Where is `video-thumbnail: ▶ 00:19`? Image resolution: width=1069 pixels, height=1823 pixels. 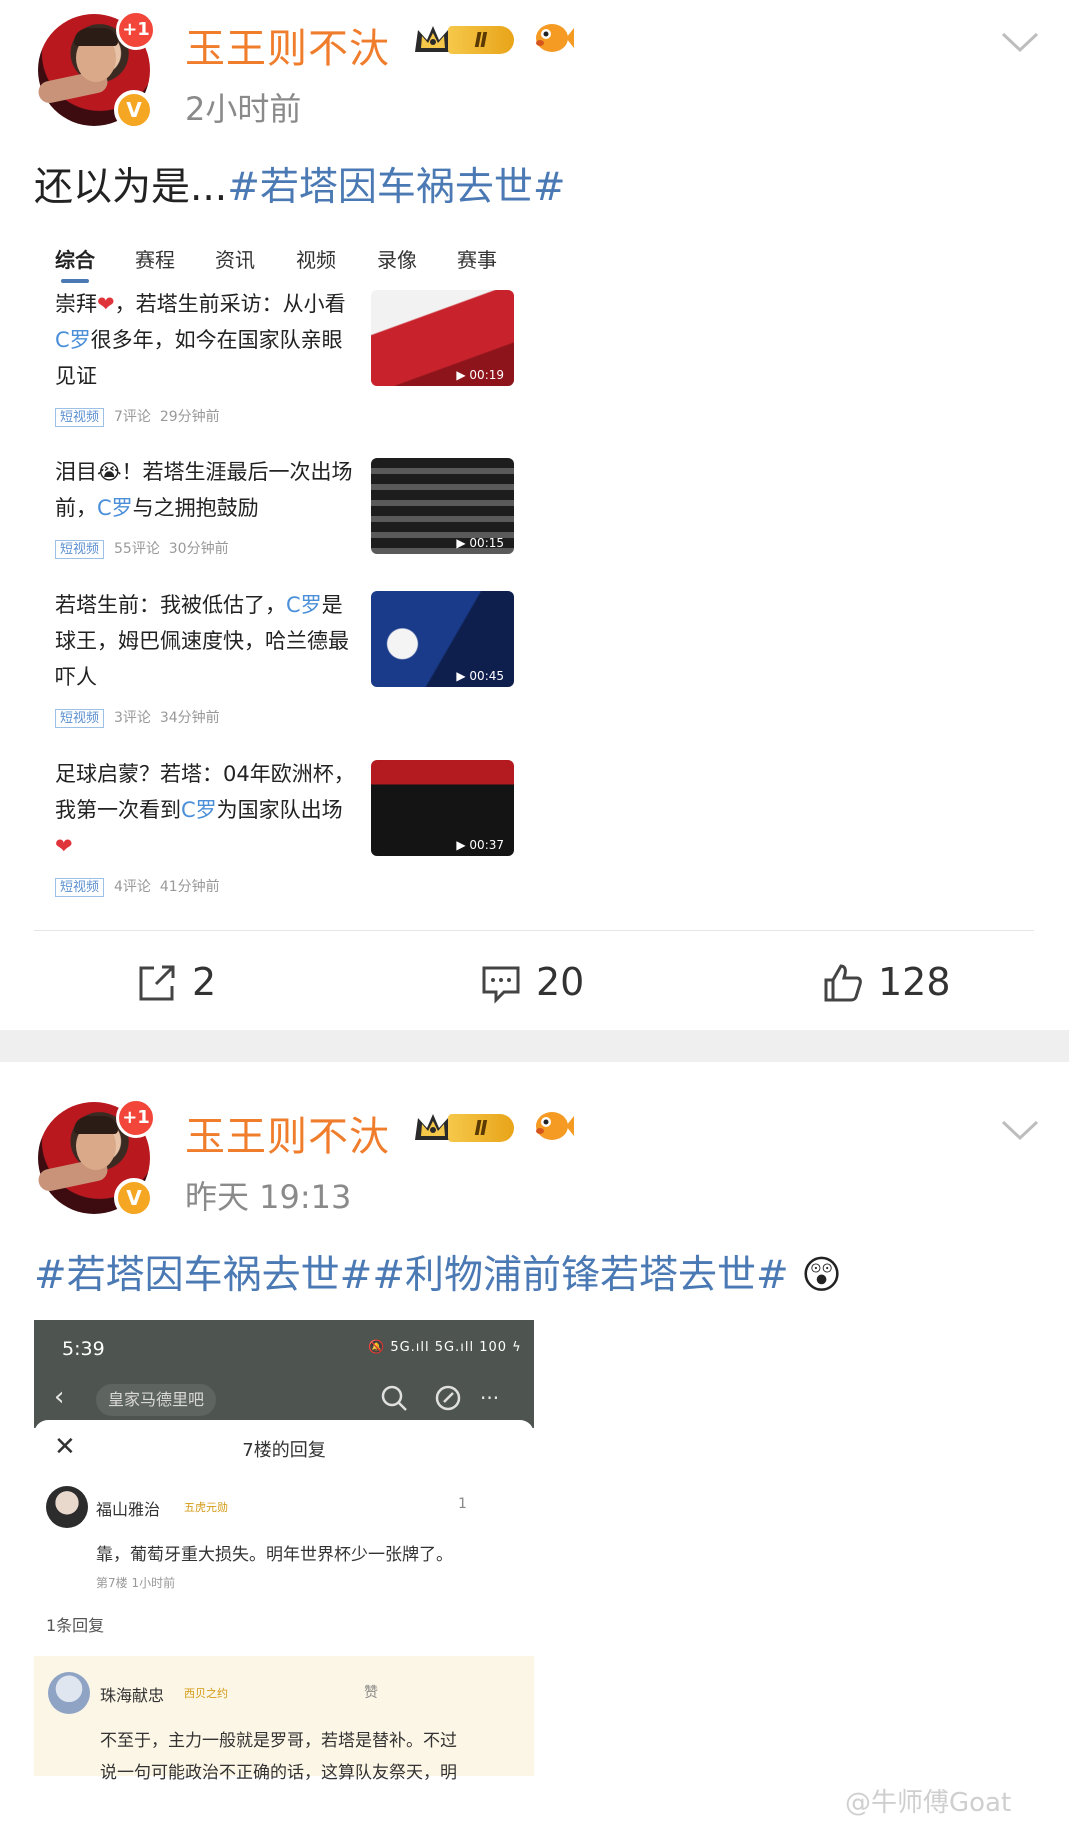 video-thumbnail: ▶ 00:19 is located at coordinates (442, 338).